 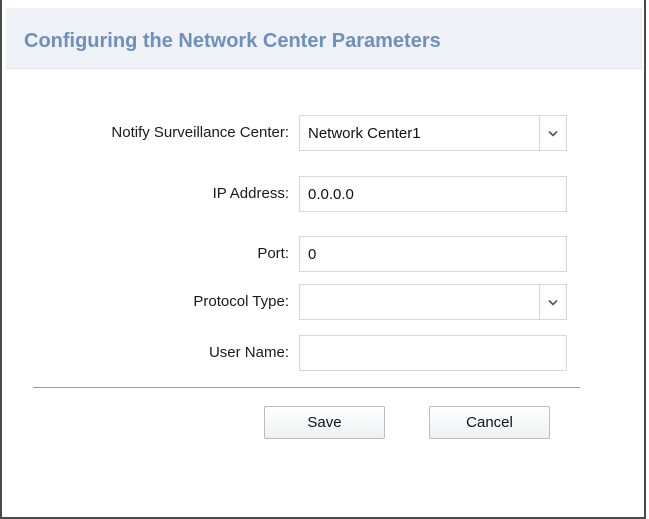 I want to click on ip-address-row: IP Address: 0.0.0.0, so click(x=323, y=194).